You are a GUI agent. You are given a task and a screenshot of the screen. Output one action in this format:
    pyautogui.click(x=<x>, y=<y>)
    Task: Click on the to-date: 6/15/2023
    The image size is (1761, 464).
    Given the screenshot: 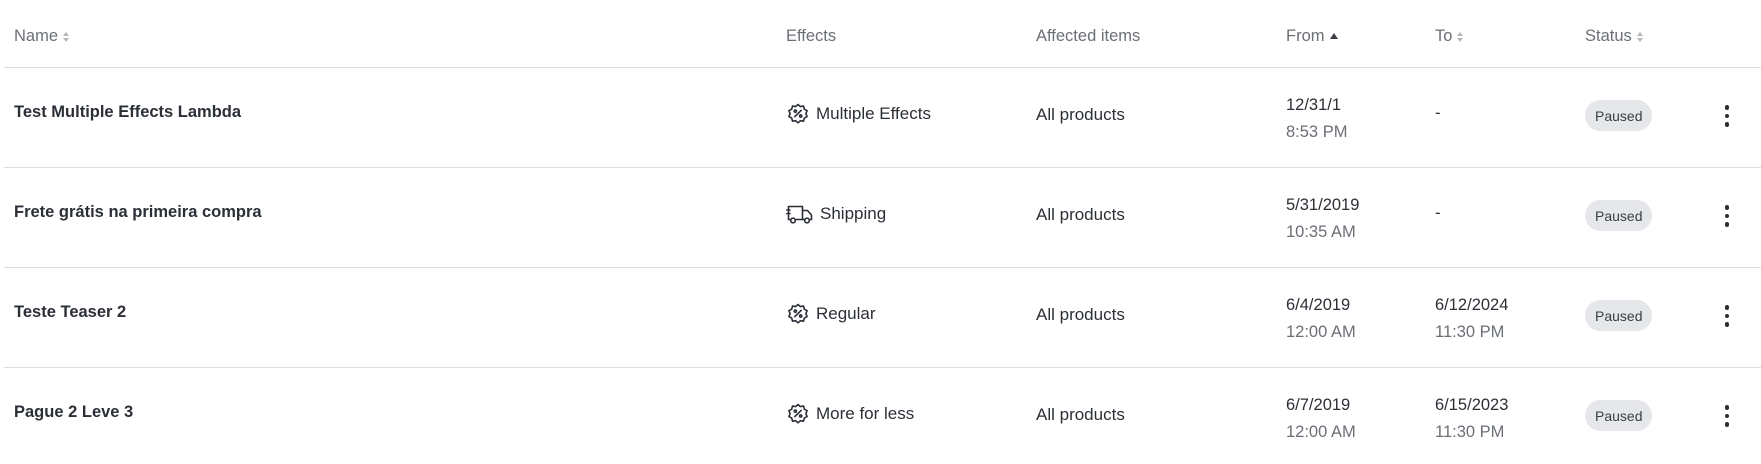 What is the action you would take?
    pyautogui.click(x=1472, y=405)
    